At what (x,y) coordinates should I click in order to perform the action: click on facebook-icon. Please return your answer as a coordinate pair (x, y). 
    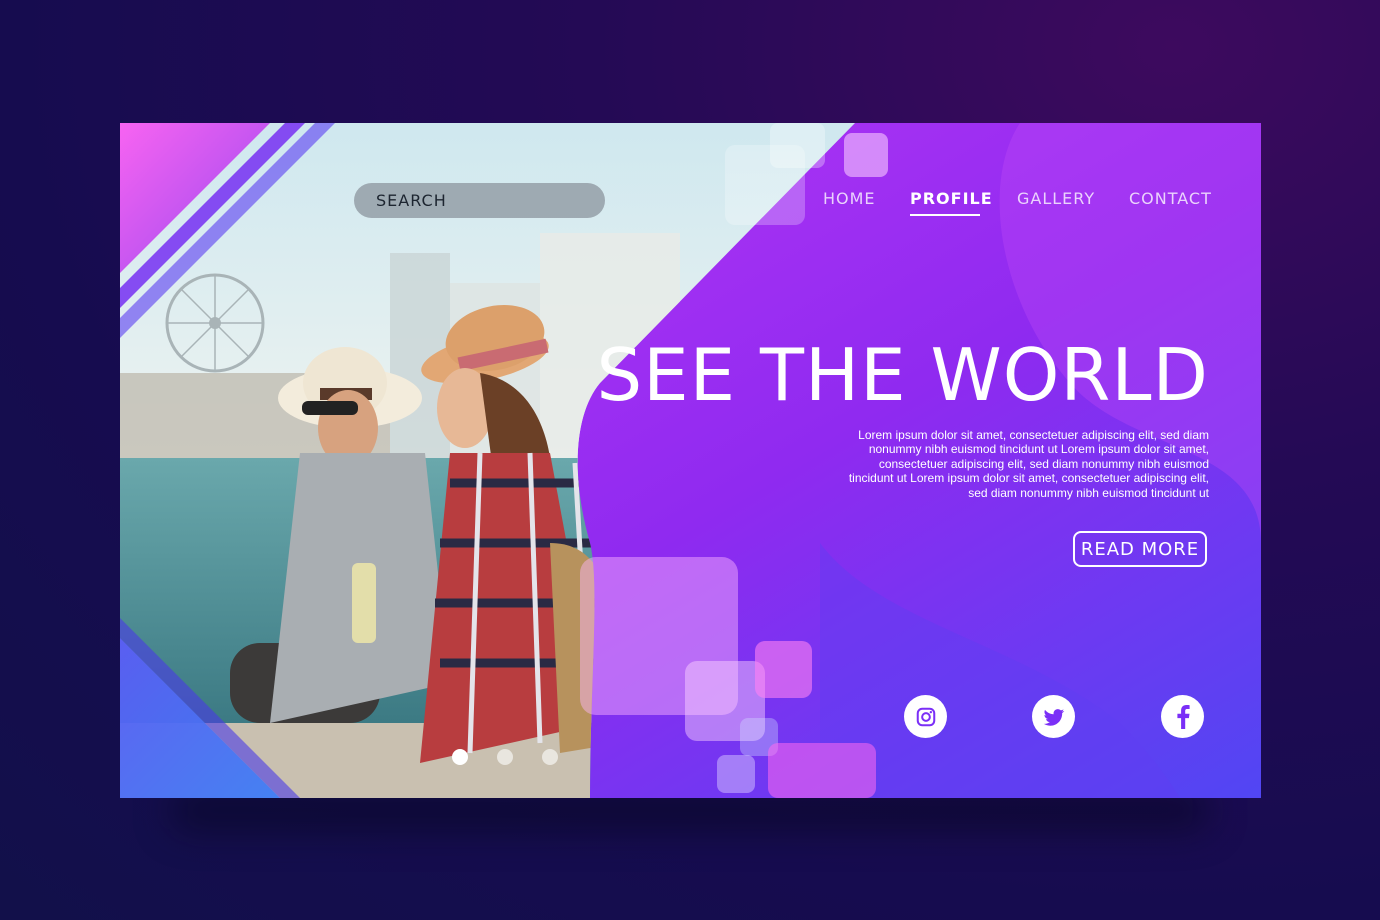
    Looking at the image, I should click on (1183, 716).